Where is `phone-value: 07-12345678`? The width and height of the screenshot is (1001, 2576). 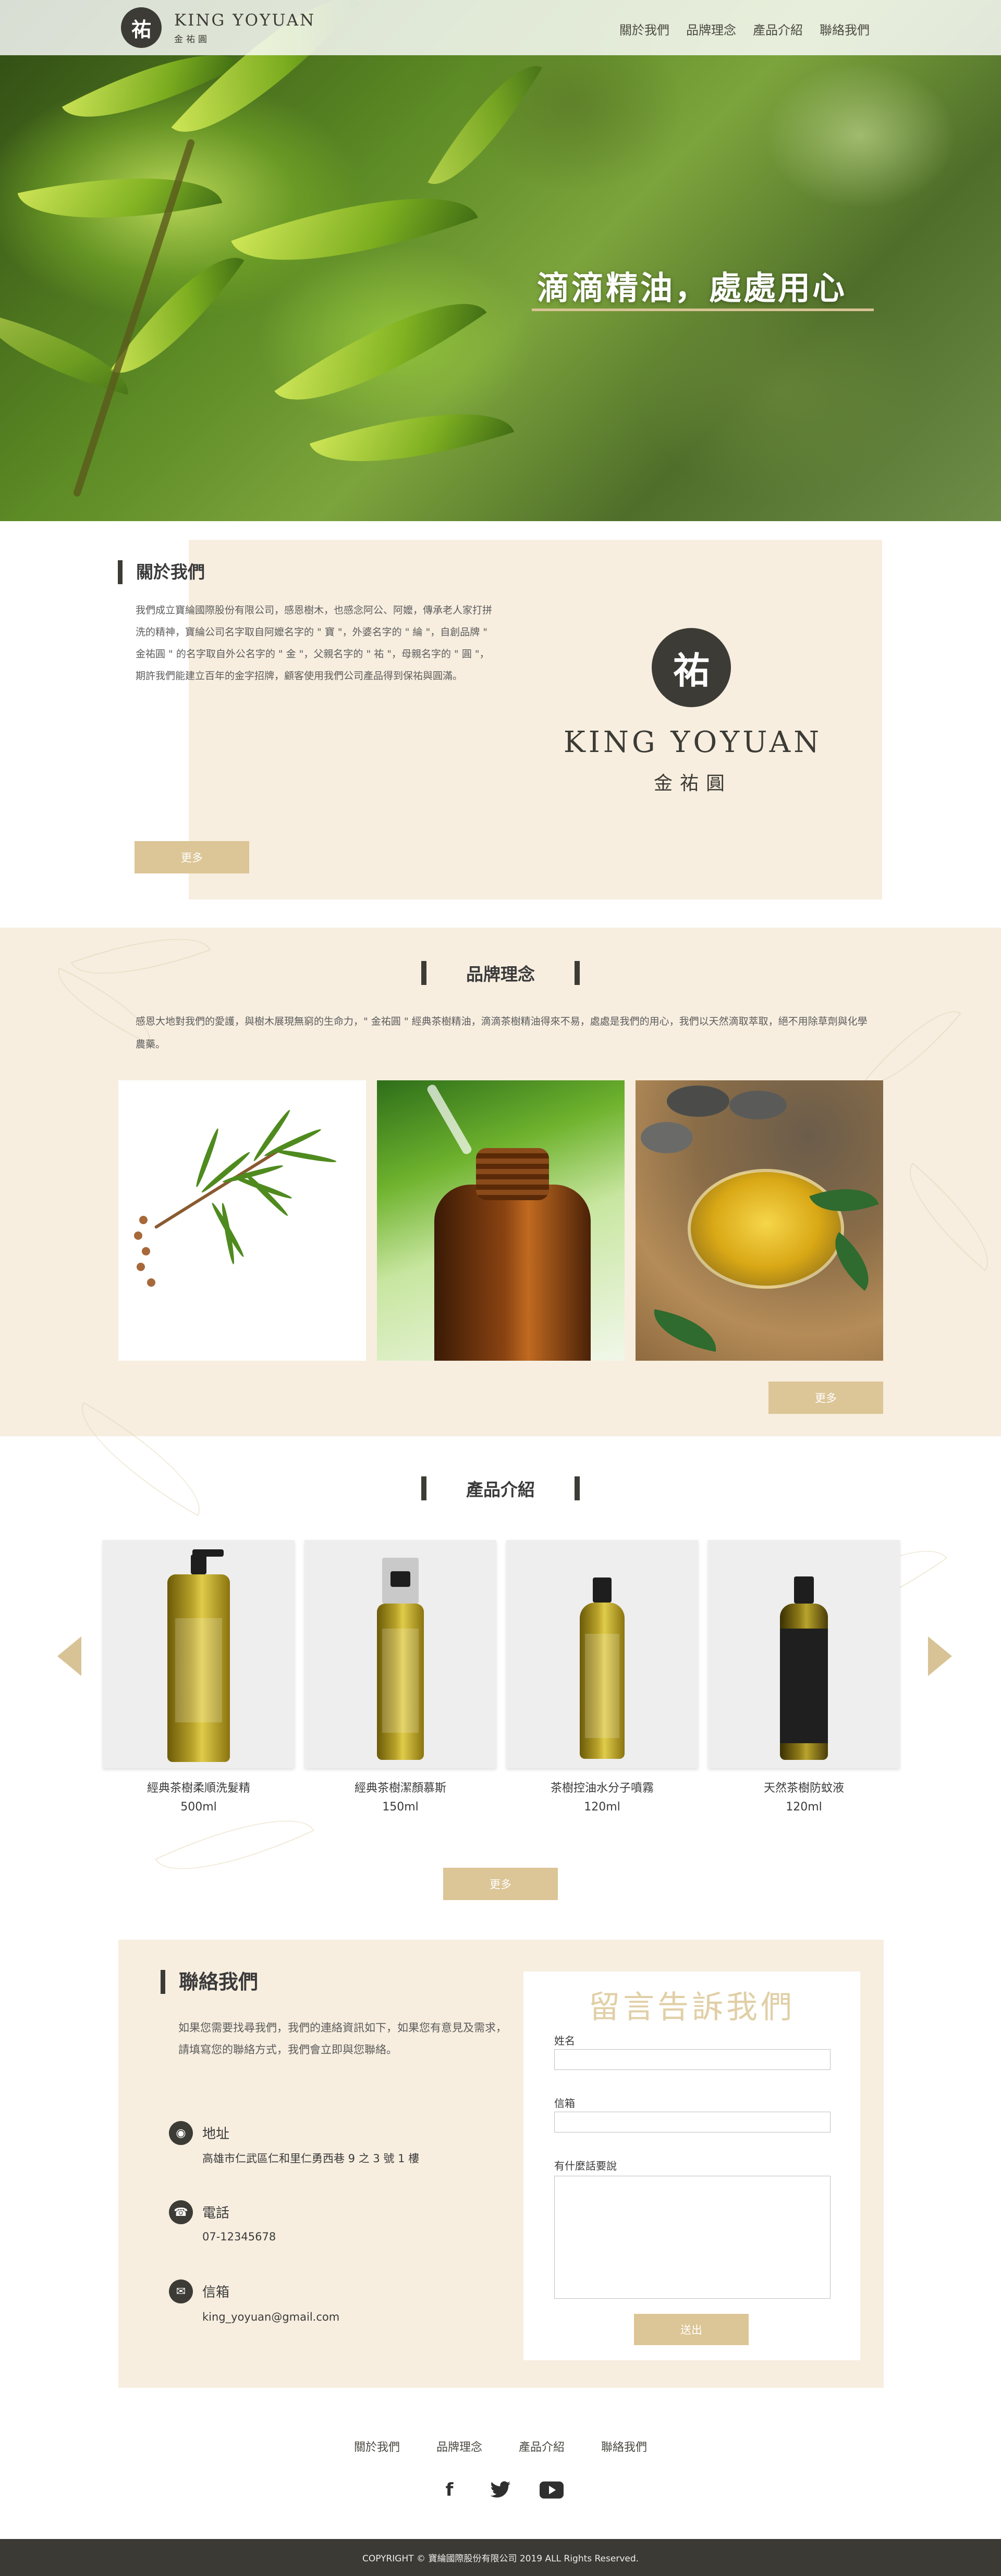 phone-value: 07-12345678 is located at coordinates (239, 2236).